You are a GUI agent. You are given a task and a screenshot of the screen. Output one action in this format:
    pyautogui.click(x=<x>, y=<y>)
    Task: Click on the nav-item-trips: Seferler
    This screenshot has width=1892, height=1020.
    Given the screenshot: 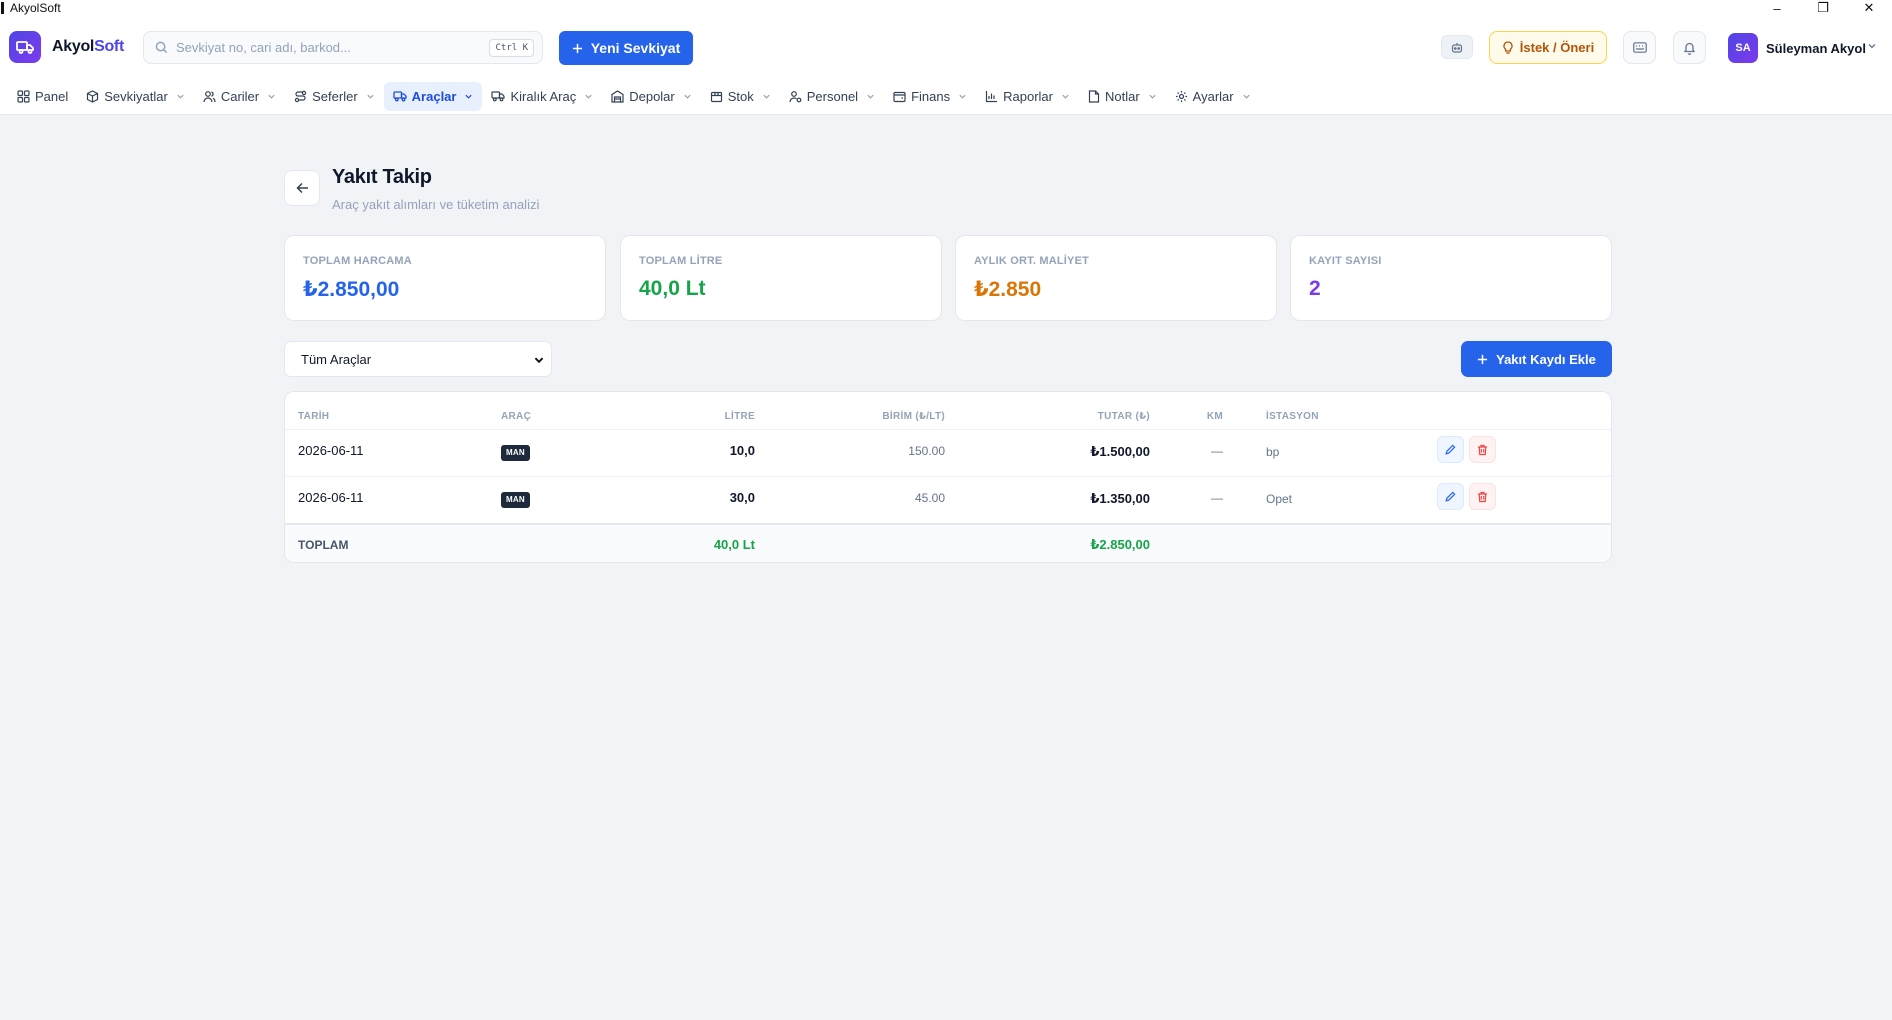 What is the action you would take?
    pyautogui.click(x=334, y=96)
    